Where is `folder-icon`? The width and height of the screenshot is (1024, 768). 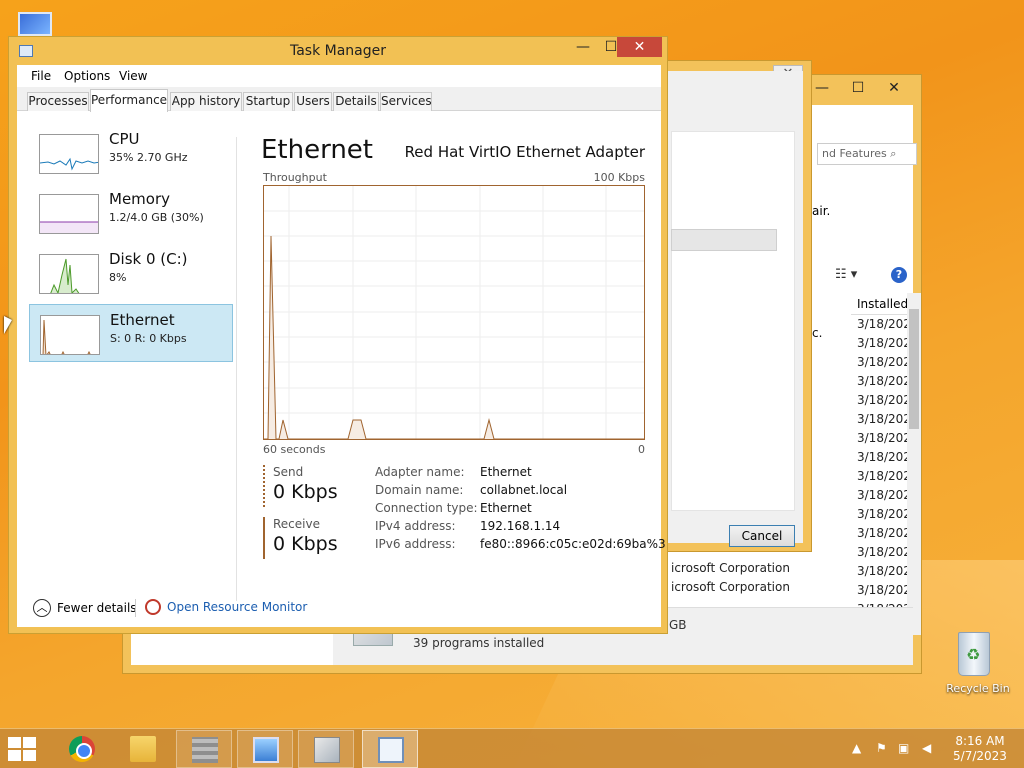
folder-icon is located at coordinates (143, 749).